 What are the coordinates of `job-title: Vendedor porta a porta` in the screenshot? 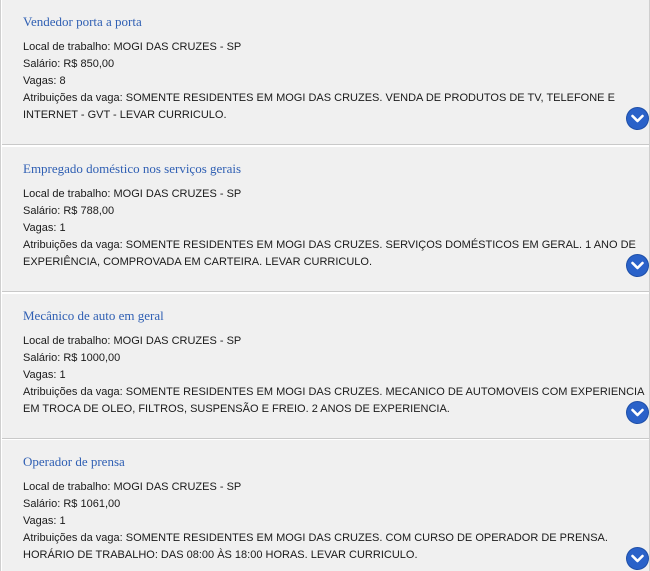 It's located at (82, 22).